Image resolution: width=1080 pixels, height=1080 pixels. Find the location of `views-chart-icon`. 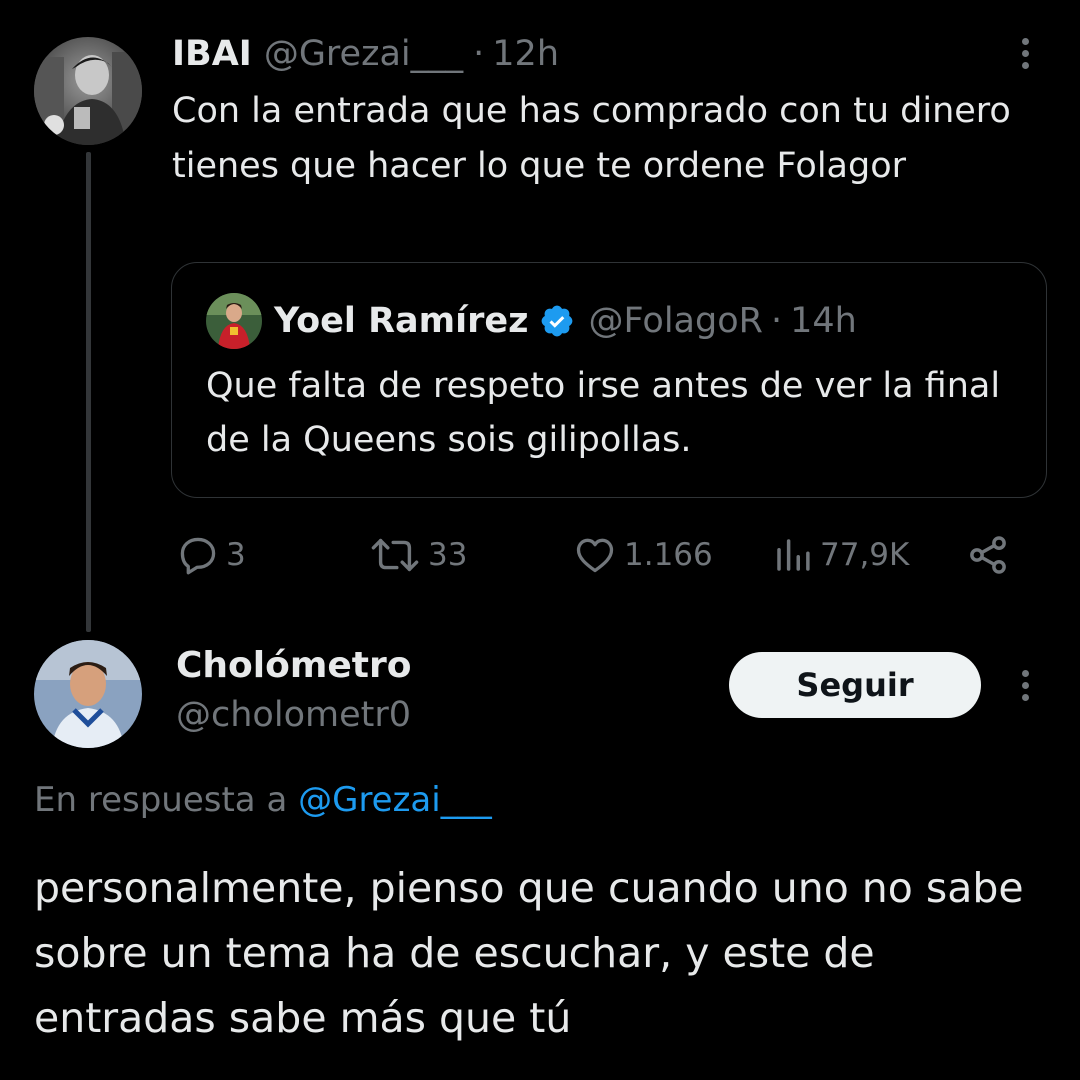

views-chart-icon is located at coordinates (793, 555).